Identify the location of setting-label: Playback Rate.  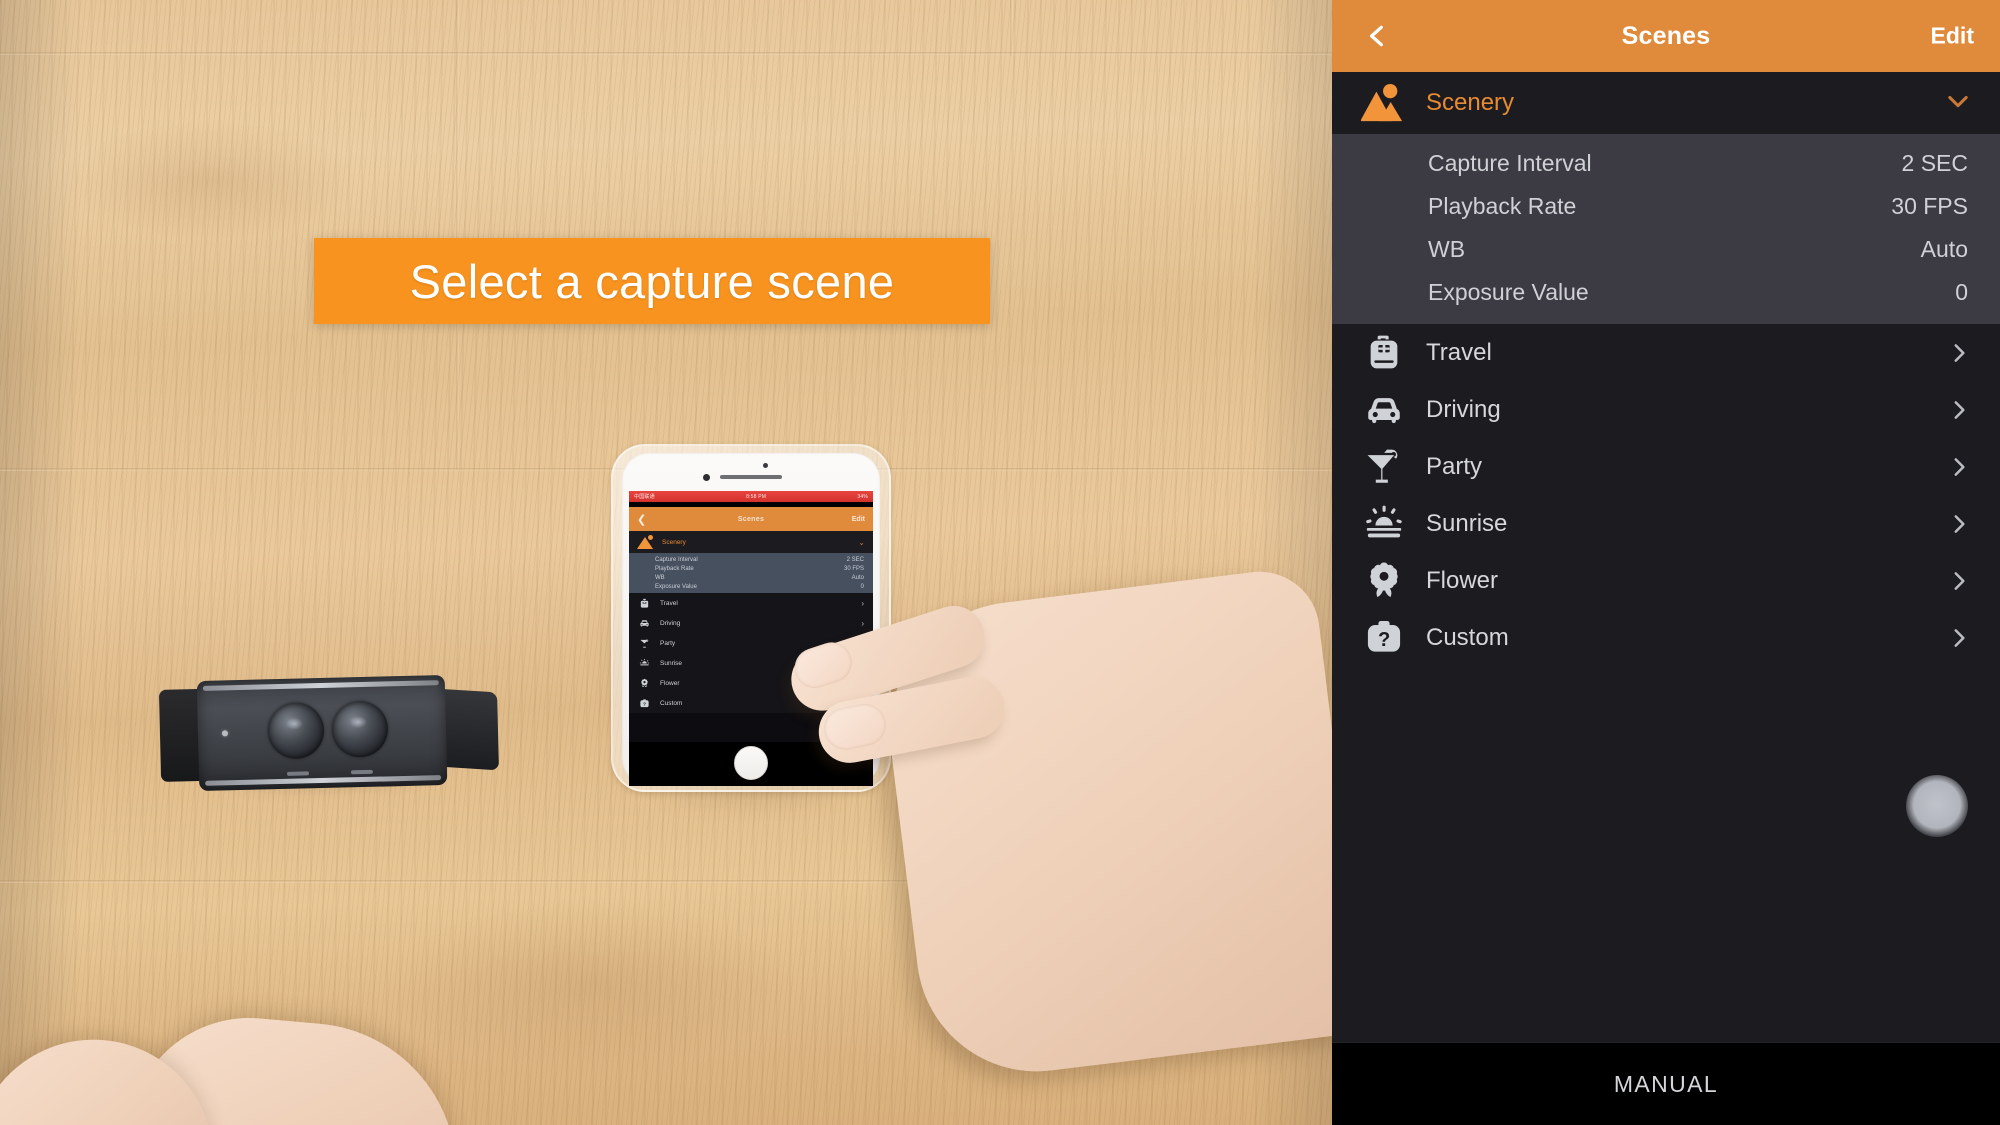
(1502, 206).